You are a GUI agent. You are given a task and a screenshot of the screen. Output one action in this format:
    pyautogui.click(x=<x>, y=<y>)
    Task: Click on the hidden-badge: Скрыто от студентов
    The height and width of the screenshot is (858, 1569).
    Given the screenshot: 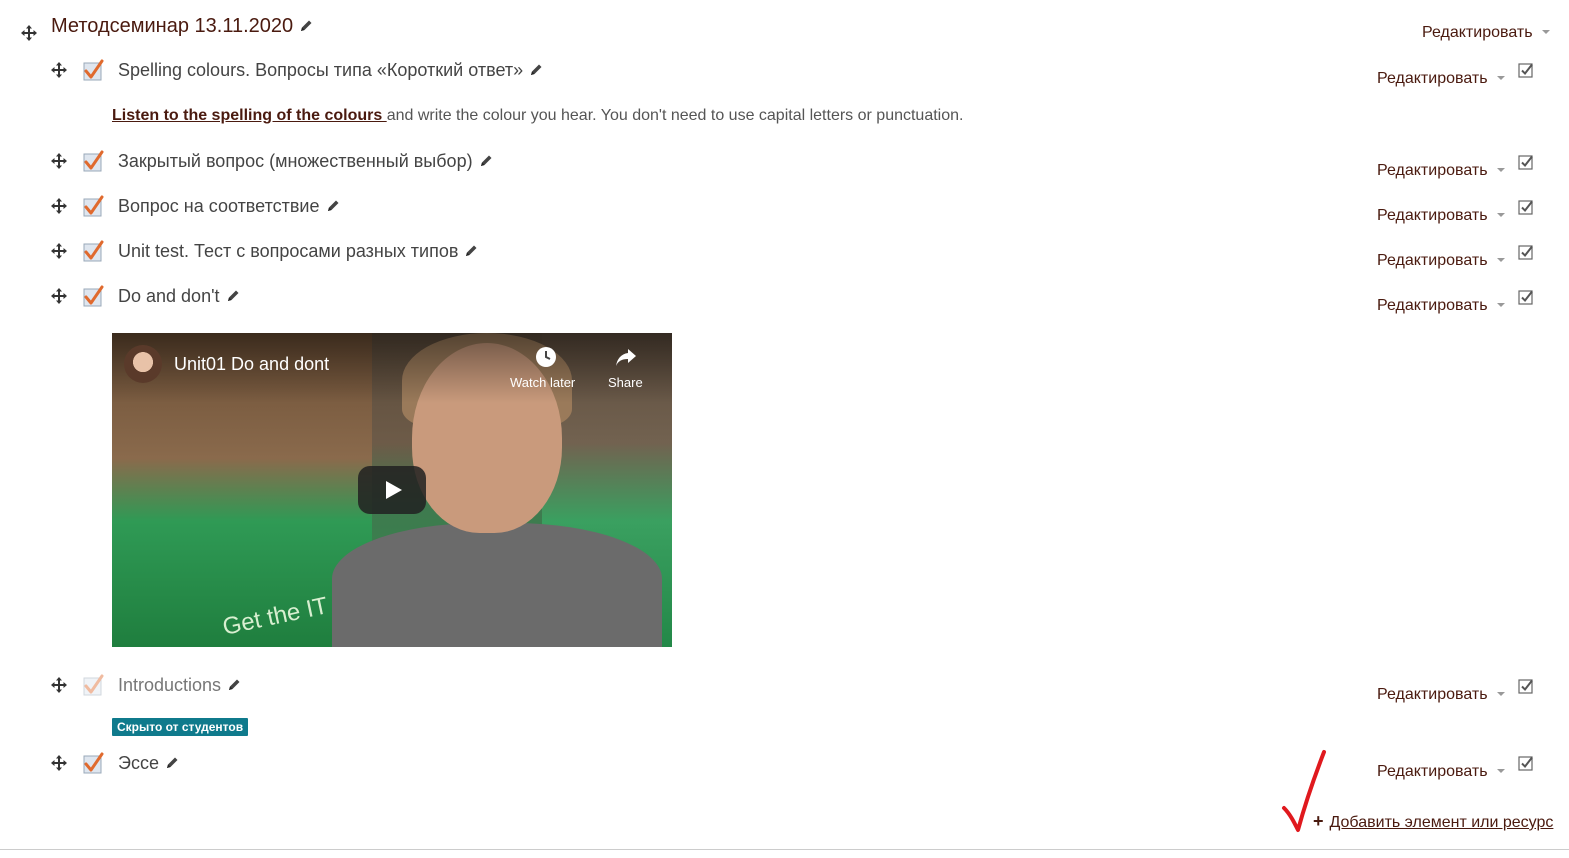 What is the action you would take?
    pyautogui.click(x=180, y=727)
    